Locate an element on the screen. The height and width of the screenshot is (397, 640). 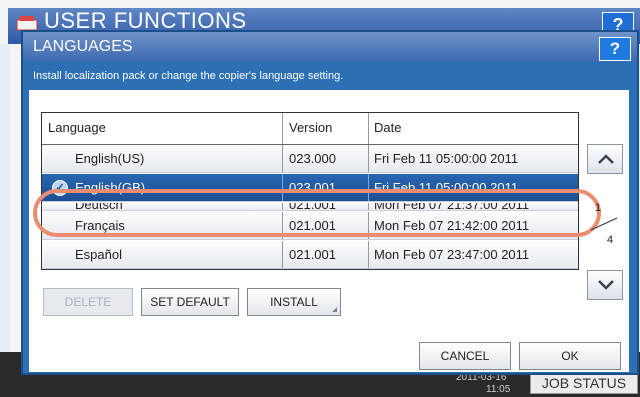
row-language: English(US) is located at coordinates (110, 158).